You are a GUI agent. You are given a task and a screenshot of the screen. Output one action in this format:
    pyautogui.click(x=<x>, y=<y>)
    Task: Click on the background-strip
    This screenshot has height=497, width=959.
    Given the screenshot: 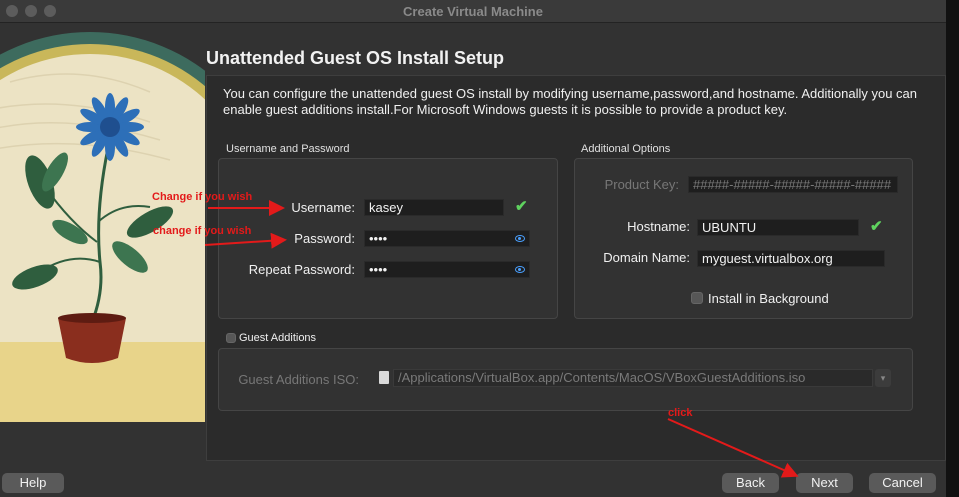 What is the action you would take?
    pyautogui.click(x=952, y=248)
    